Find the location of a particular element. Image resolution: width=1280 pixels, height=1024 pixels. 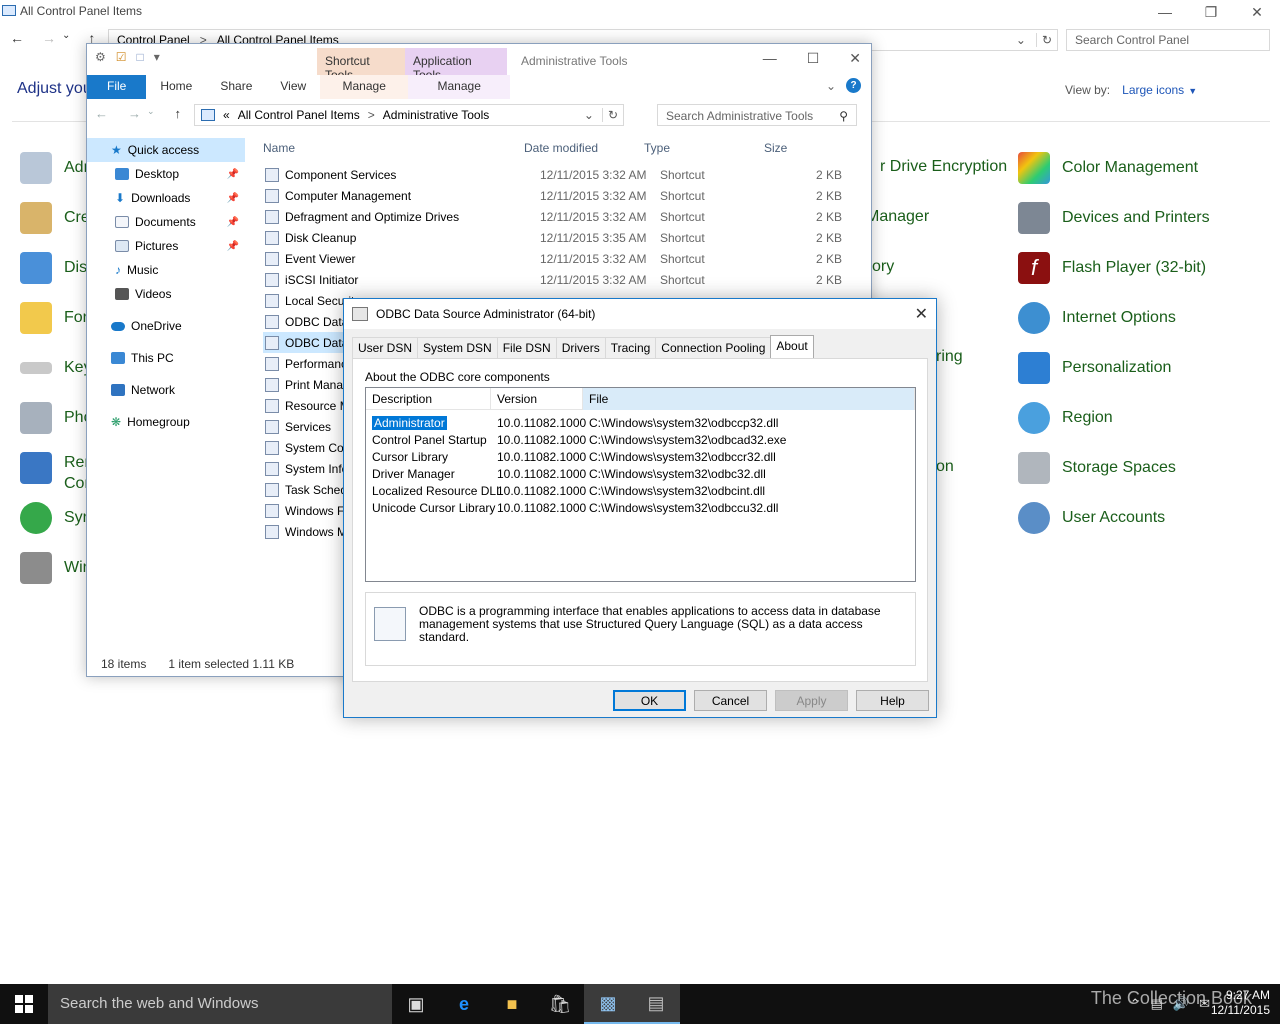

cp-item-user-accounts: User Accounts is located at coordinates (1091, 518).